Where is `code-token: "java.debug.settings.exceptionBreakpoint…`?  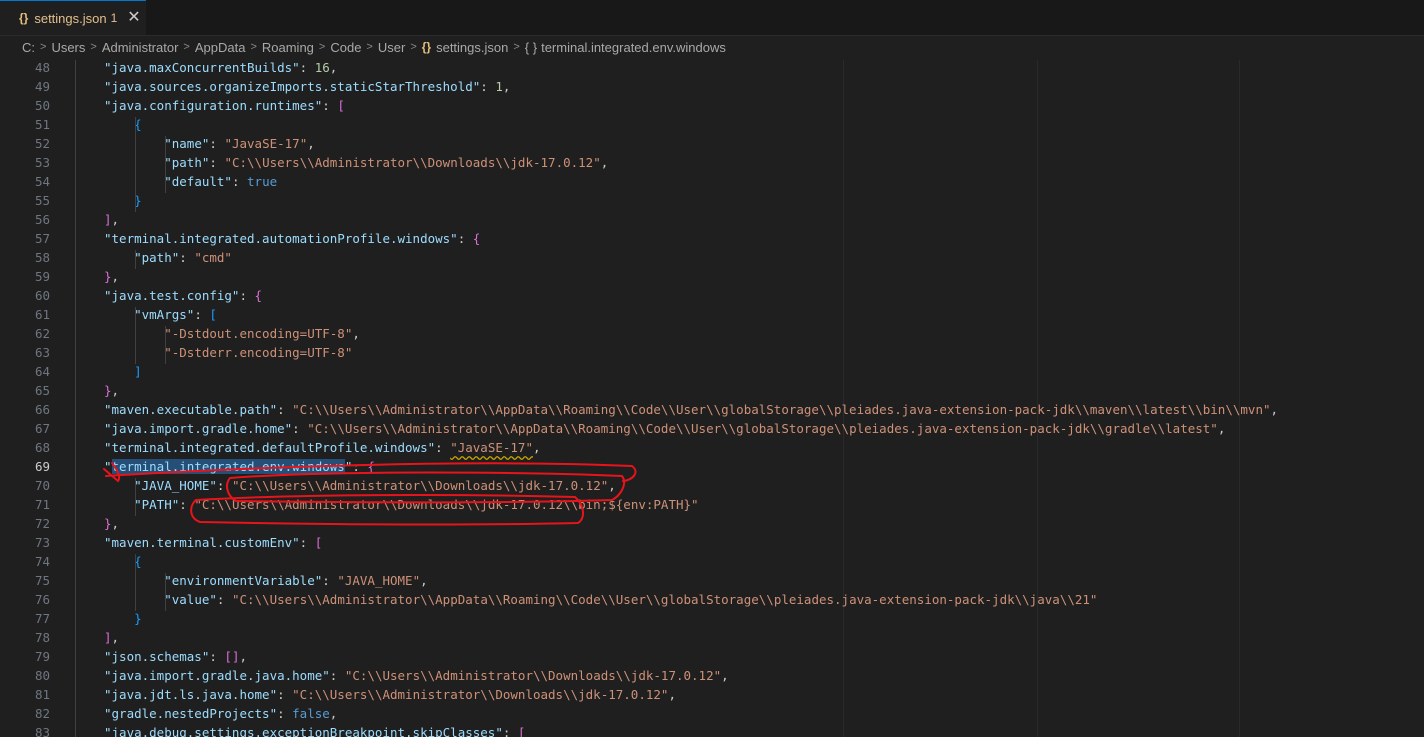 code-token: "java.debug.settings.exceptionBreakpoint… is located at coordinates (303, 731).